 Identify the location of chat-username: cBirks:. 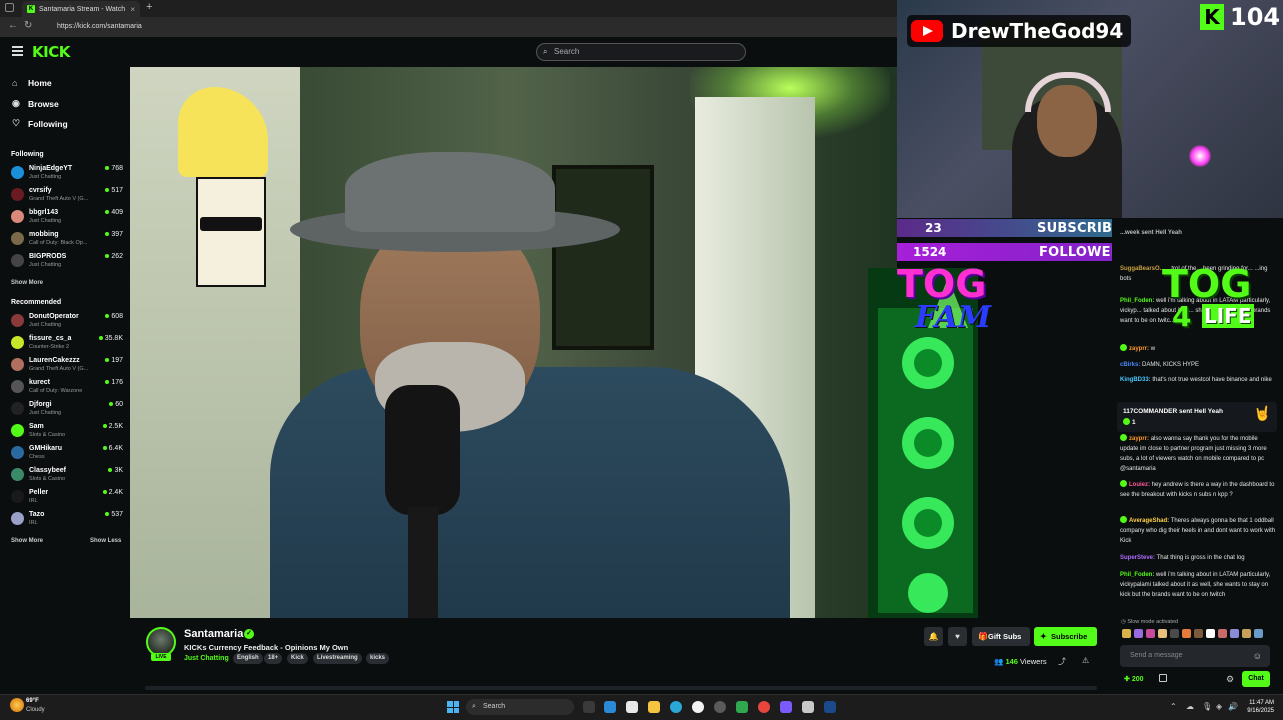
(1130, 365).